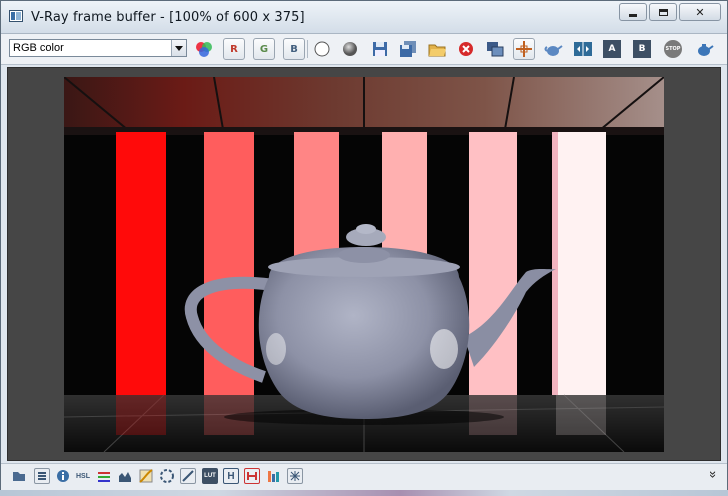 Image resolution: width=728 pixels, height=496 pixels. I want to click on history-b-button: B, so click(642, 49).